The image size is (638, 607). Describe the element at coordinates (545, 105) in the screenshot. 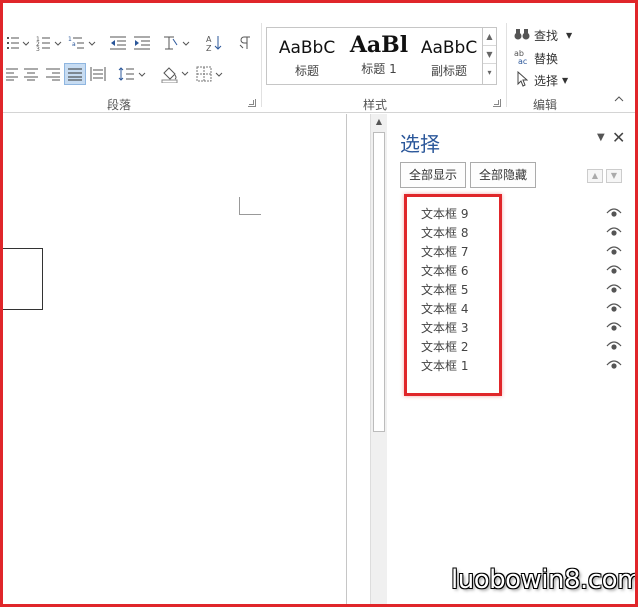

I see `editing-group-label: 编辑` at that location.